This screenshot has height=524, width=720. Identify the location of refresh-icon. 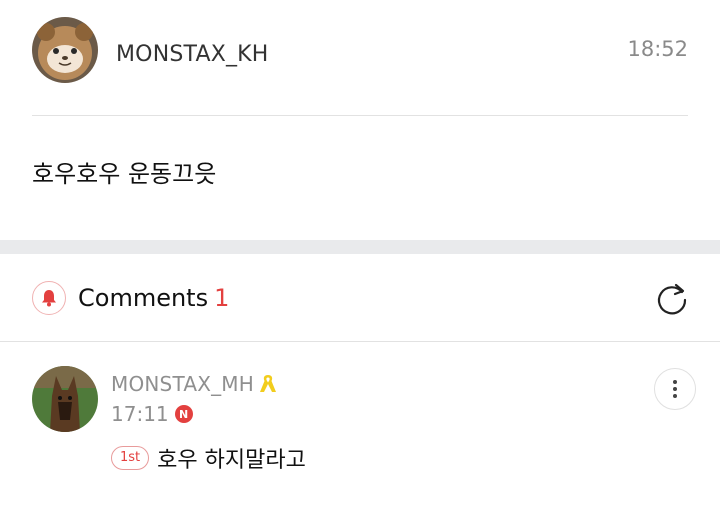
(672, 299).